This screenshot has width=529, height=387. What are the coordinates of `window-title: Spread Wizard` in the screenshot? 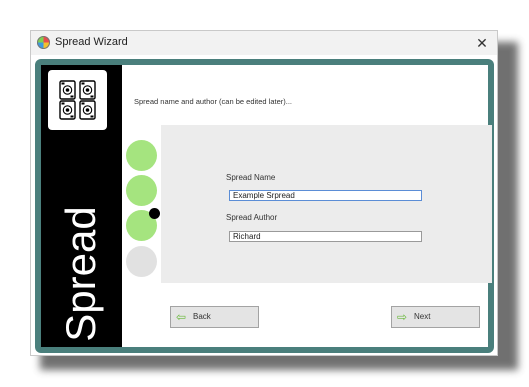 It's located at (91, 42).